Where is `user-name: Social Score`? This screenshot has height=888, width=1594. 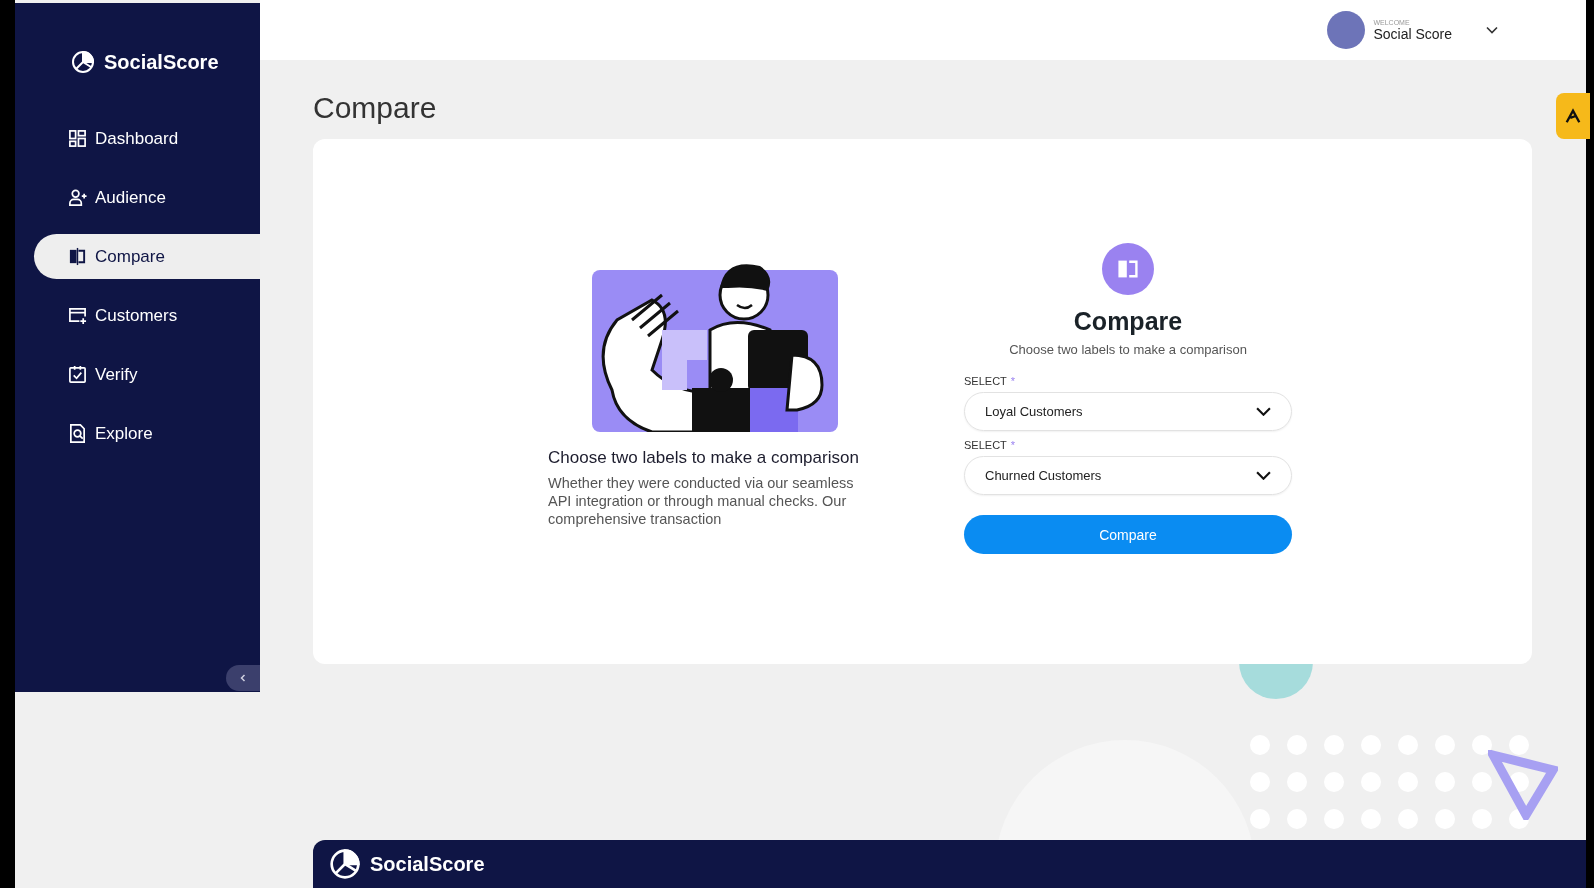
user-name: Social Score is located at coordinates (1412, 33).